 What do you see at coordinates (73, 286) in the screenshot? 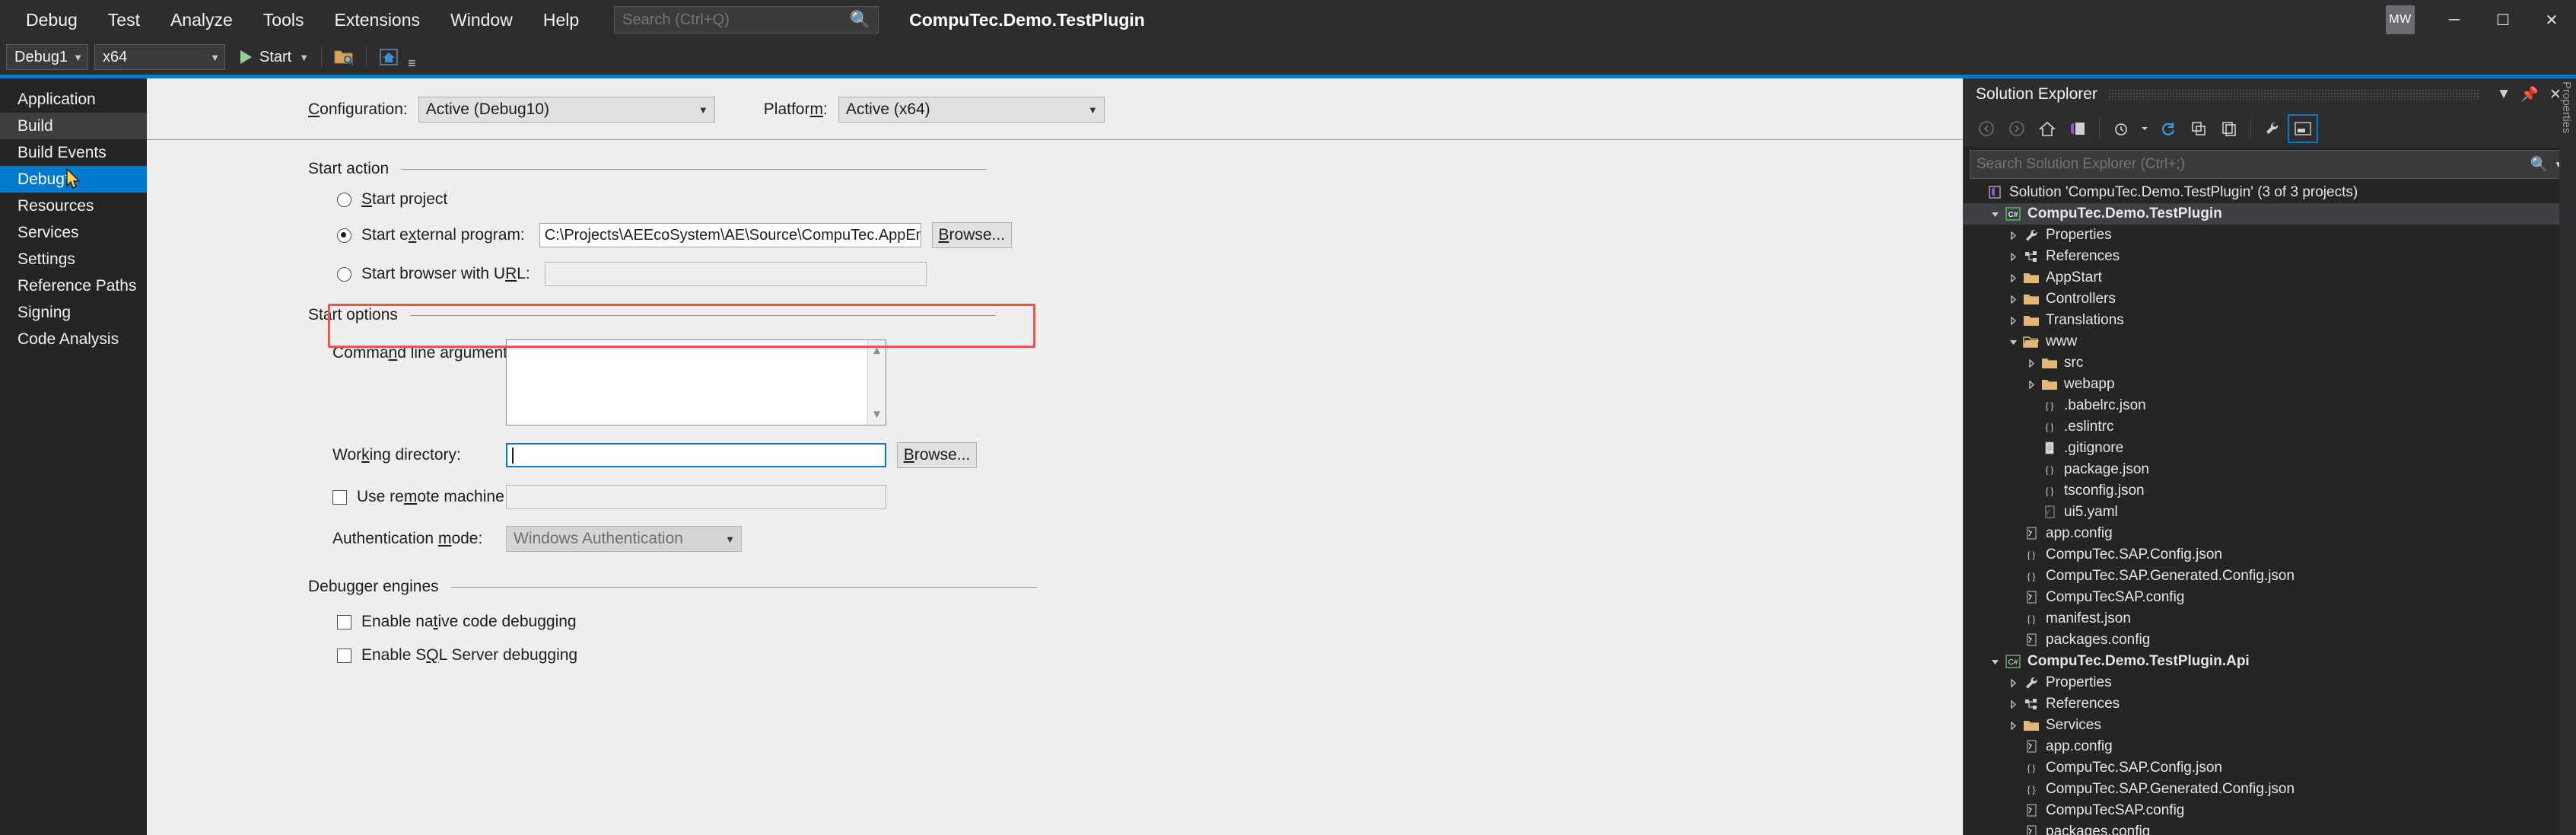
I see `property-tab-referencepaths: Reference Paths` at bounding box center [73, 286].